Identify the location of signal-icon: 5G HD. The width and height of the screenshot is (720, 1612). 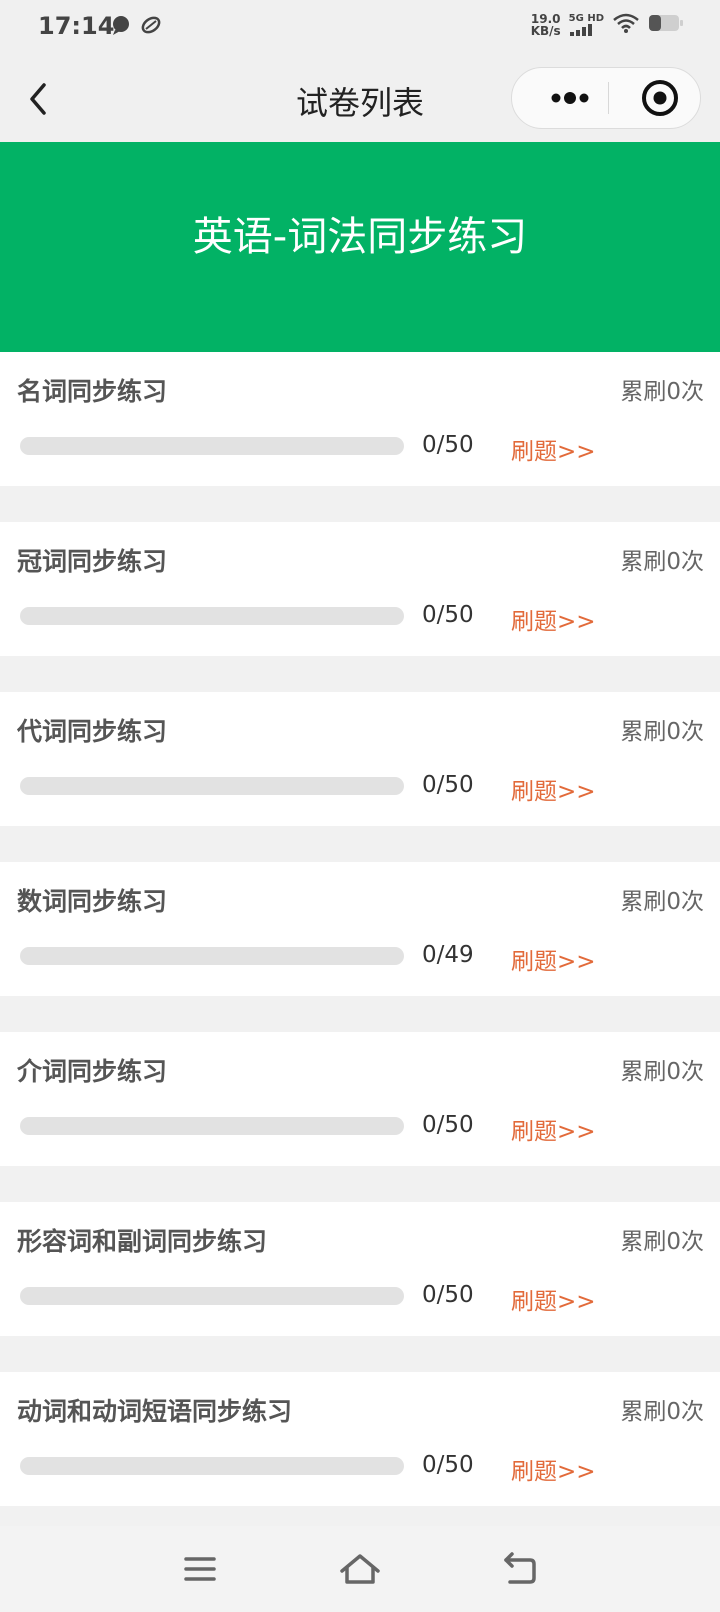
(586, 25).